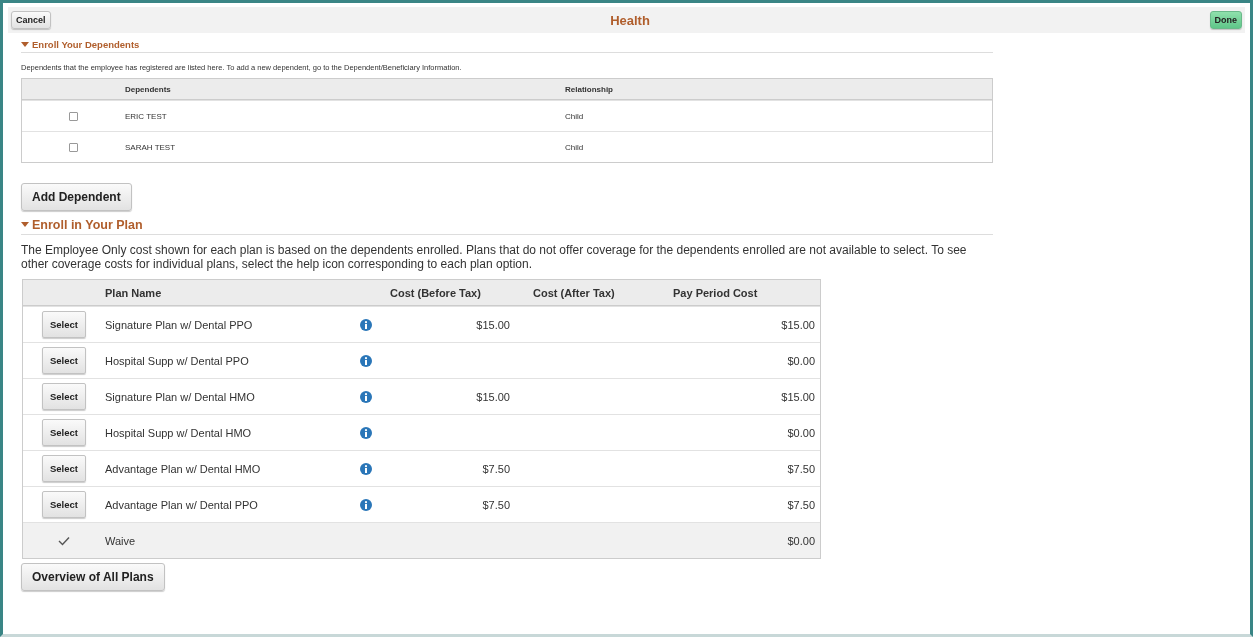  What do you see at coordinates (630, 20) in the screenshot?
I see `page-title: Health` at bounding box center [630, 20].